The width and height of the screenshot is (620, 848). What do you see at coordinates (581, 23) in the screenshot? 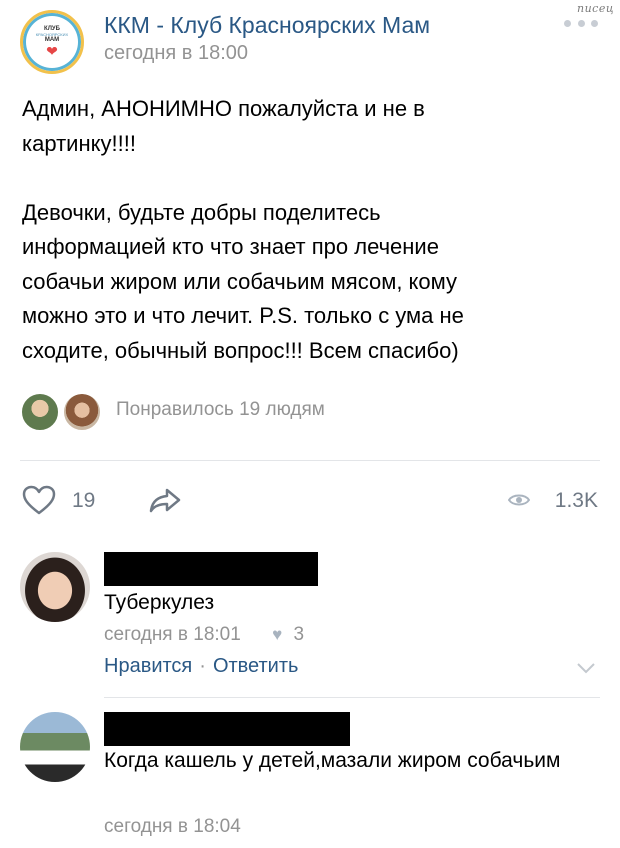
I see `more-dots-icon` at bounding box center [581, 23].